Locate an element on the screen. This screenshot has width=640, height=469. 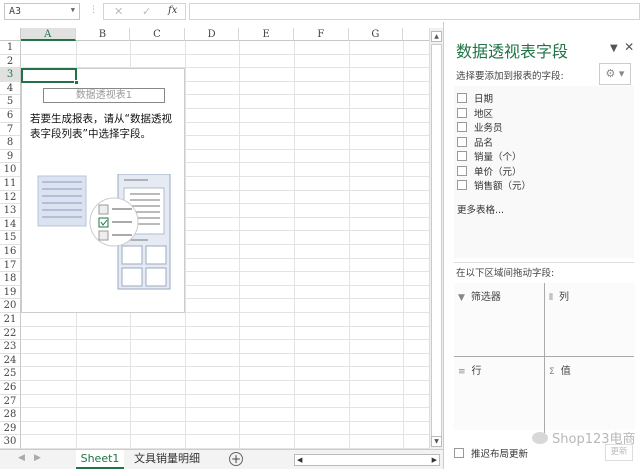
row-header: 24 is located at coordinates (10, 360).